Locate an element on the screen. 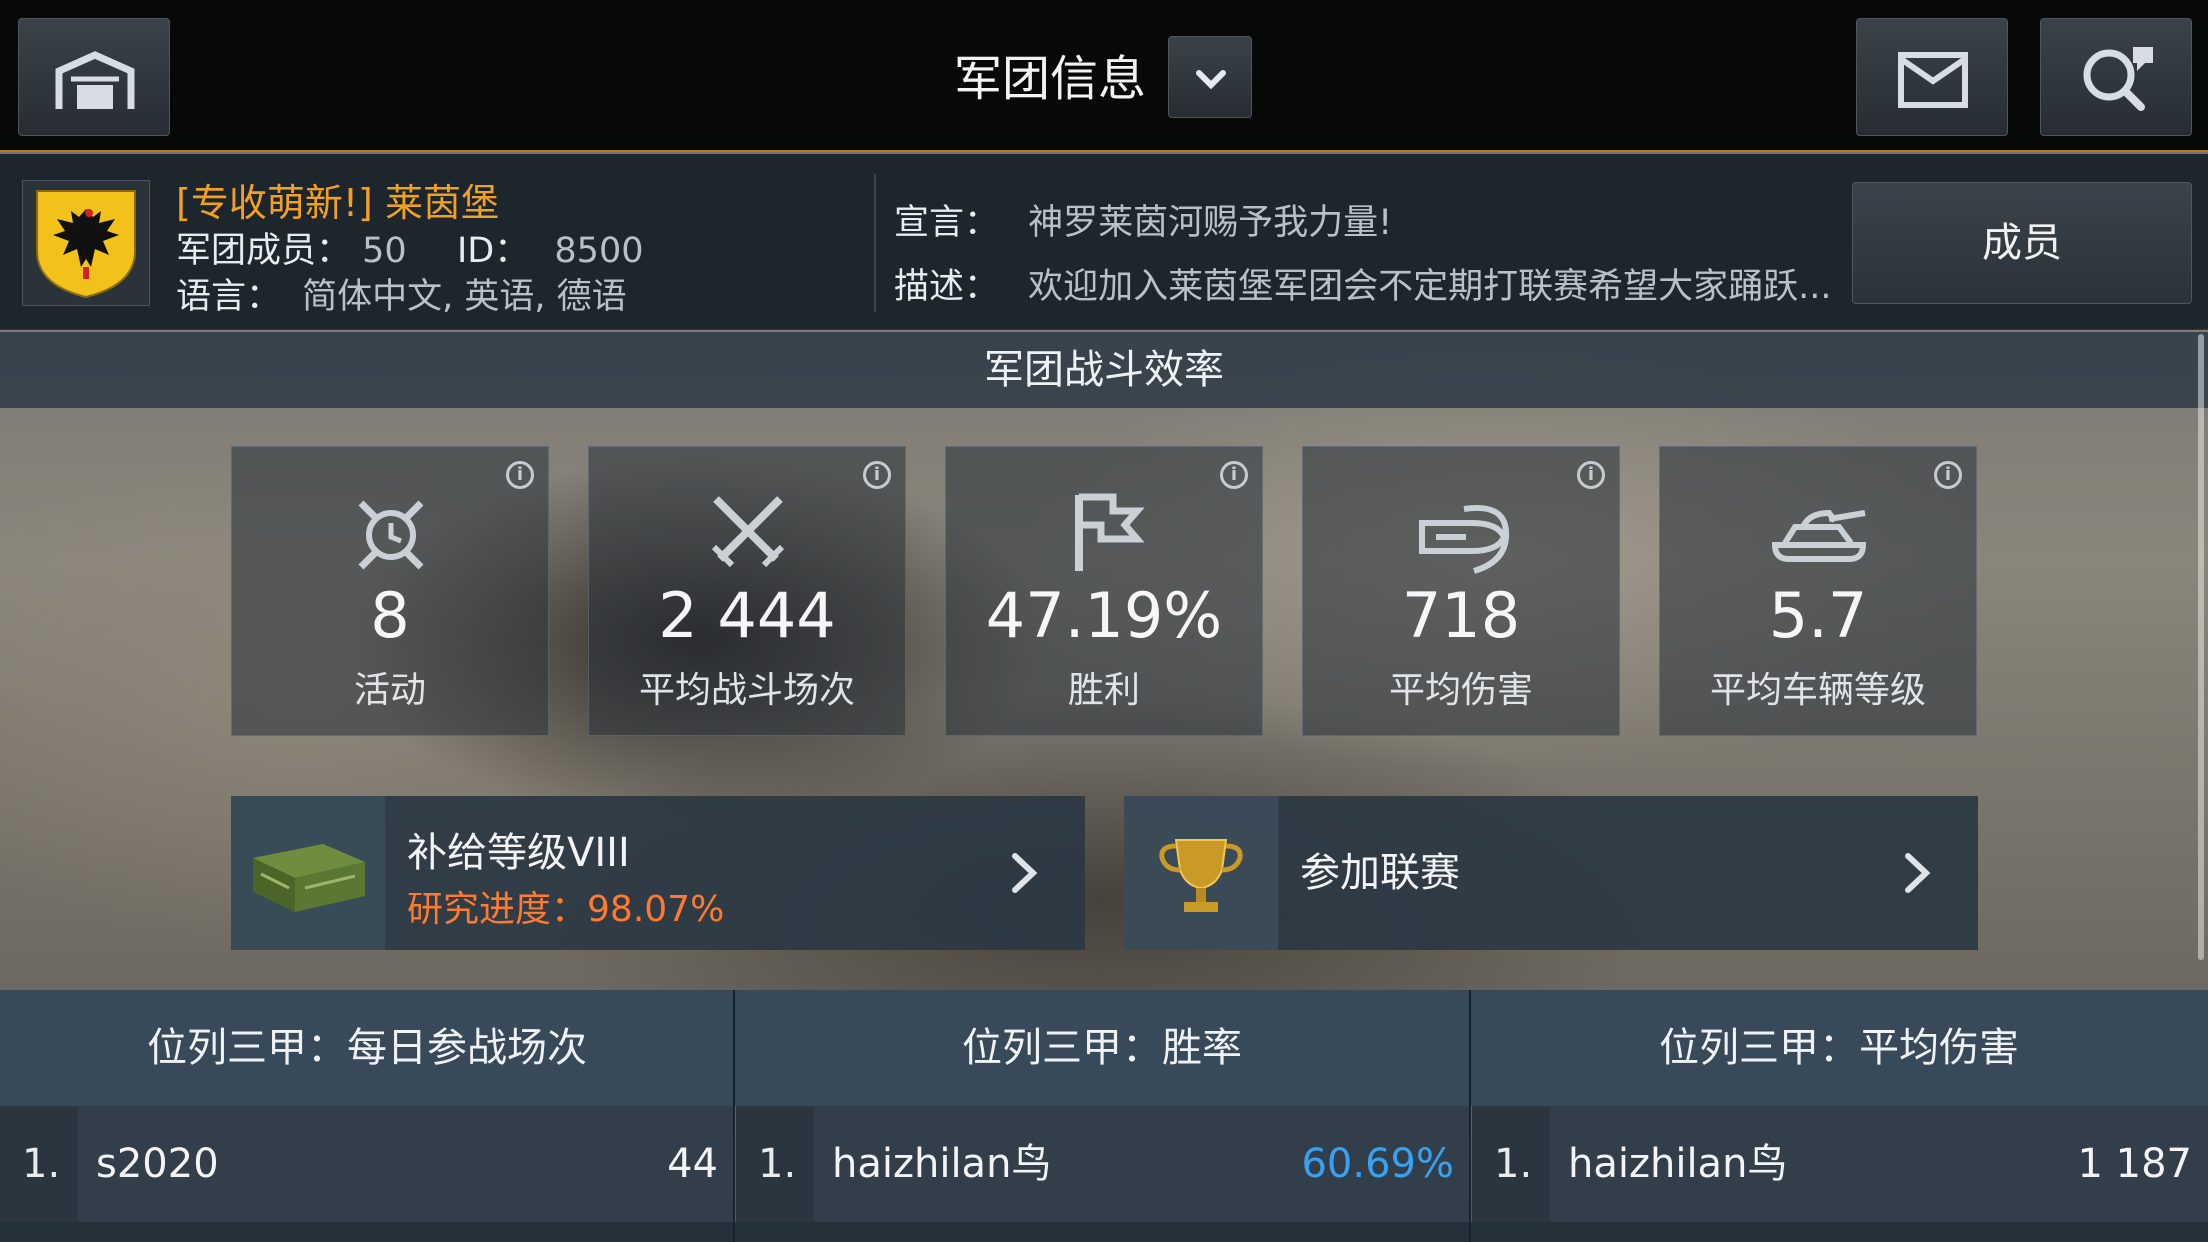  garage-button is located at coordinates (94, 77).